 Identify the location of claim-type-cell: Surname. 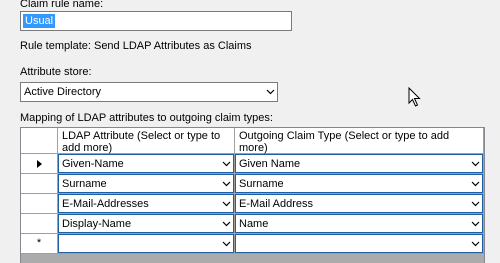
(359, 184).